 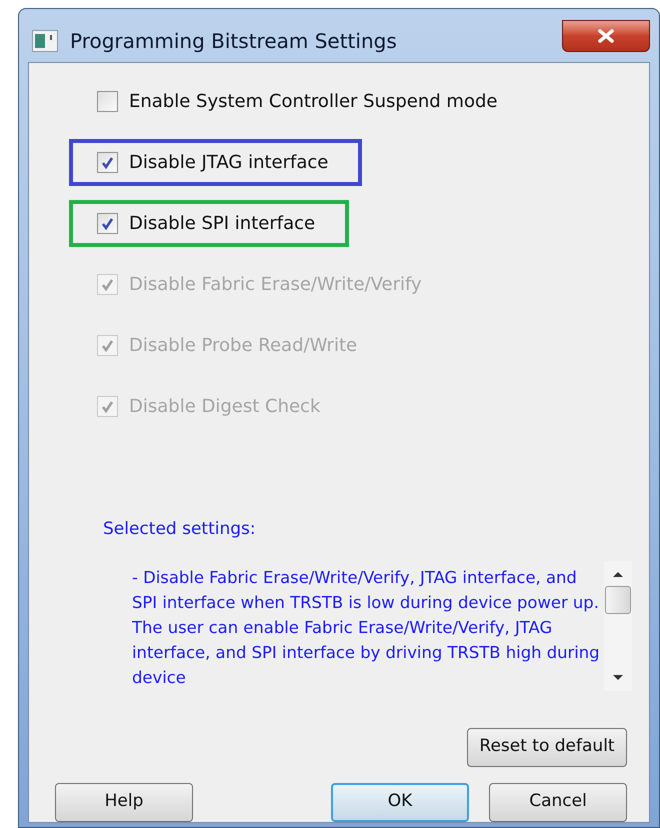 I want to click on reset-button: Reset to default, so click(x=547, y=747).